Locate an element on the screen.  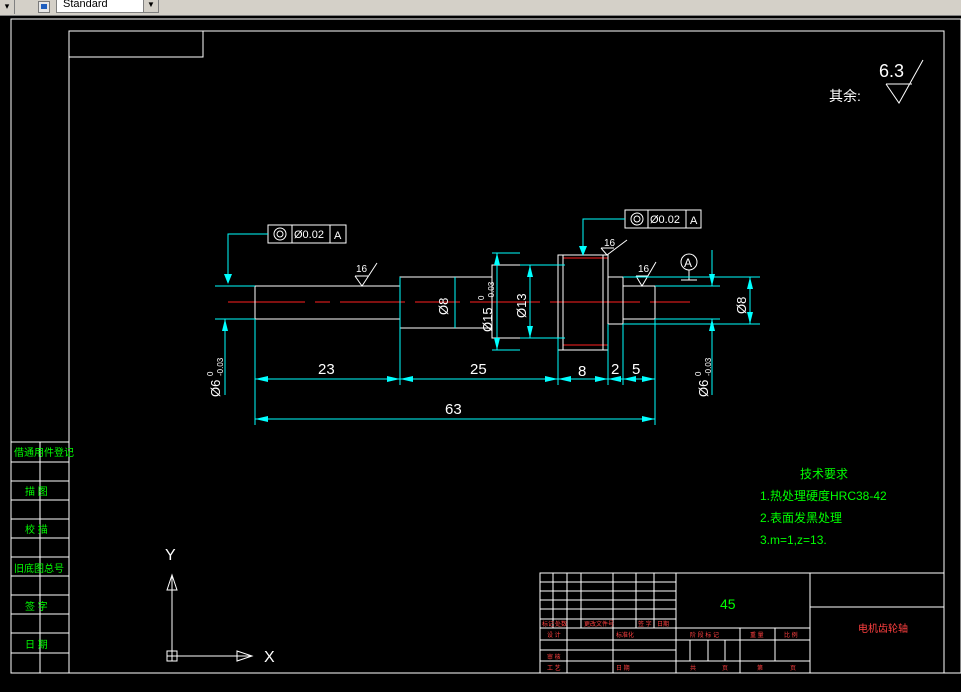
title-block-weight: 重 量 is located at coordinates (757, 635).